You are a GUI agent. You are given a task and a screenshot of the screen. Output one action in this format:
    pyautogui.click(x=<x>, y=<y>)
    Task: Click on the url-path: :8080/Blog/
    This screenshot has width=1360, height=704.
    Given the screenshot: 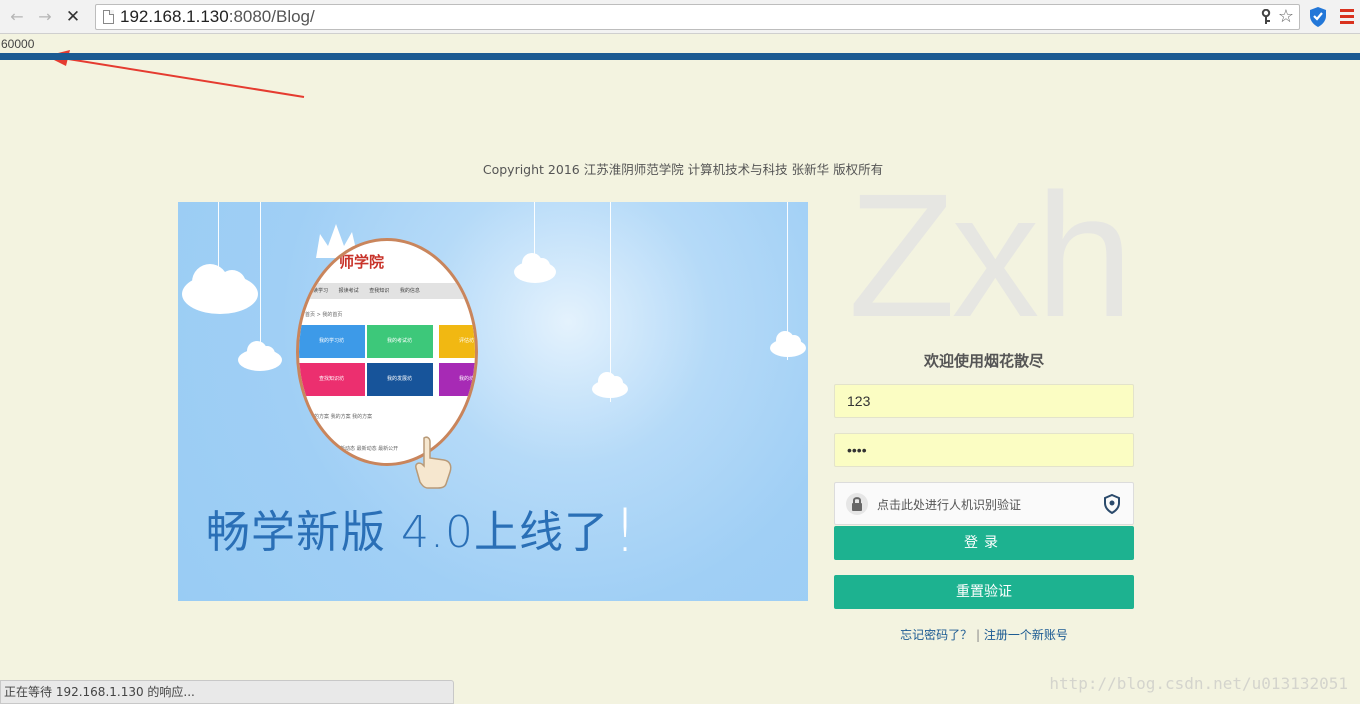 What is the action you would take?
    pyautogui.click(x=271, y=16)
    